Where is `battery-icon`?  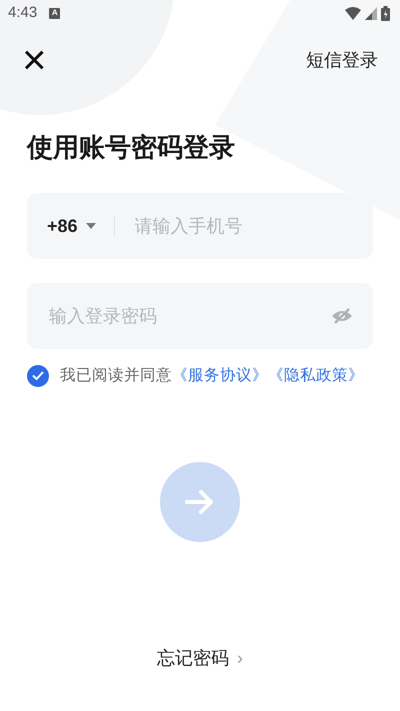 battery-icon is located at coordinates (385, 13).